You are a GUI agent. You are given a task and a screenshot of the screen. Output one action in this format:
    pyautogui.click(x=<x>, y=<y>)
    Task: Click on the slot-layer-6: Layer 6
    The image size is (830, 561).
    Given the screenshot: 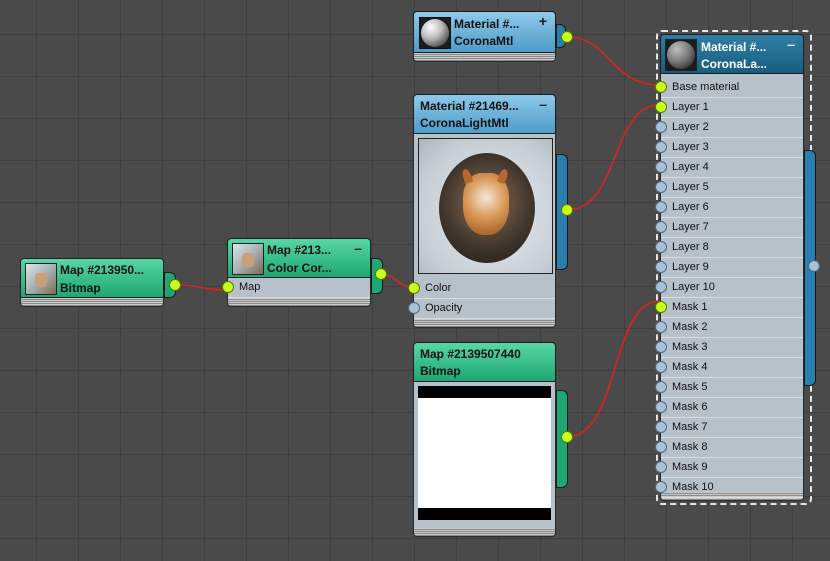 What is the action you would take?
    pyautogui.click(x=729, y=208)
    